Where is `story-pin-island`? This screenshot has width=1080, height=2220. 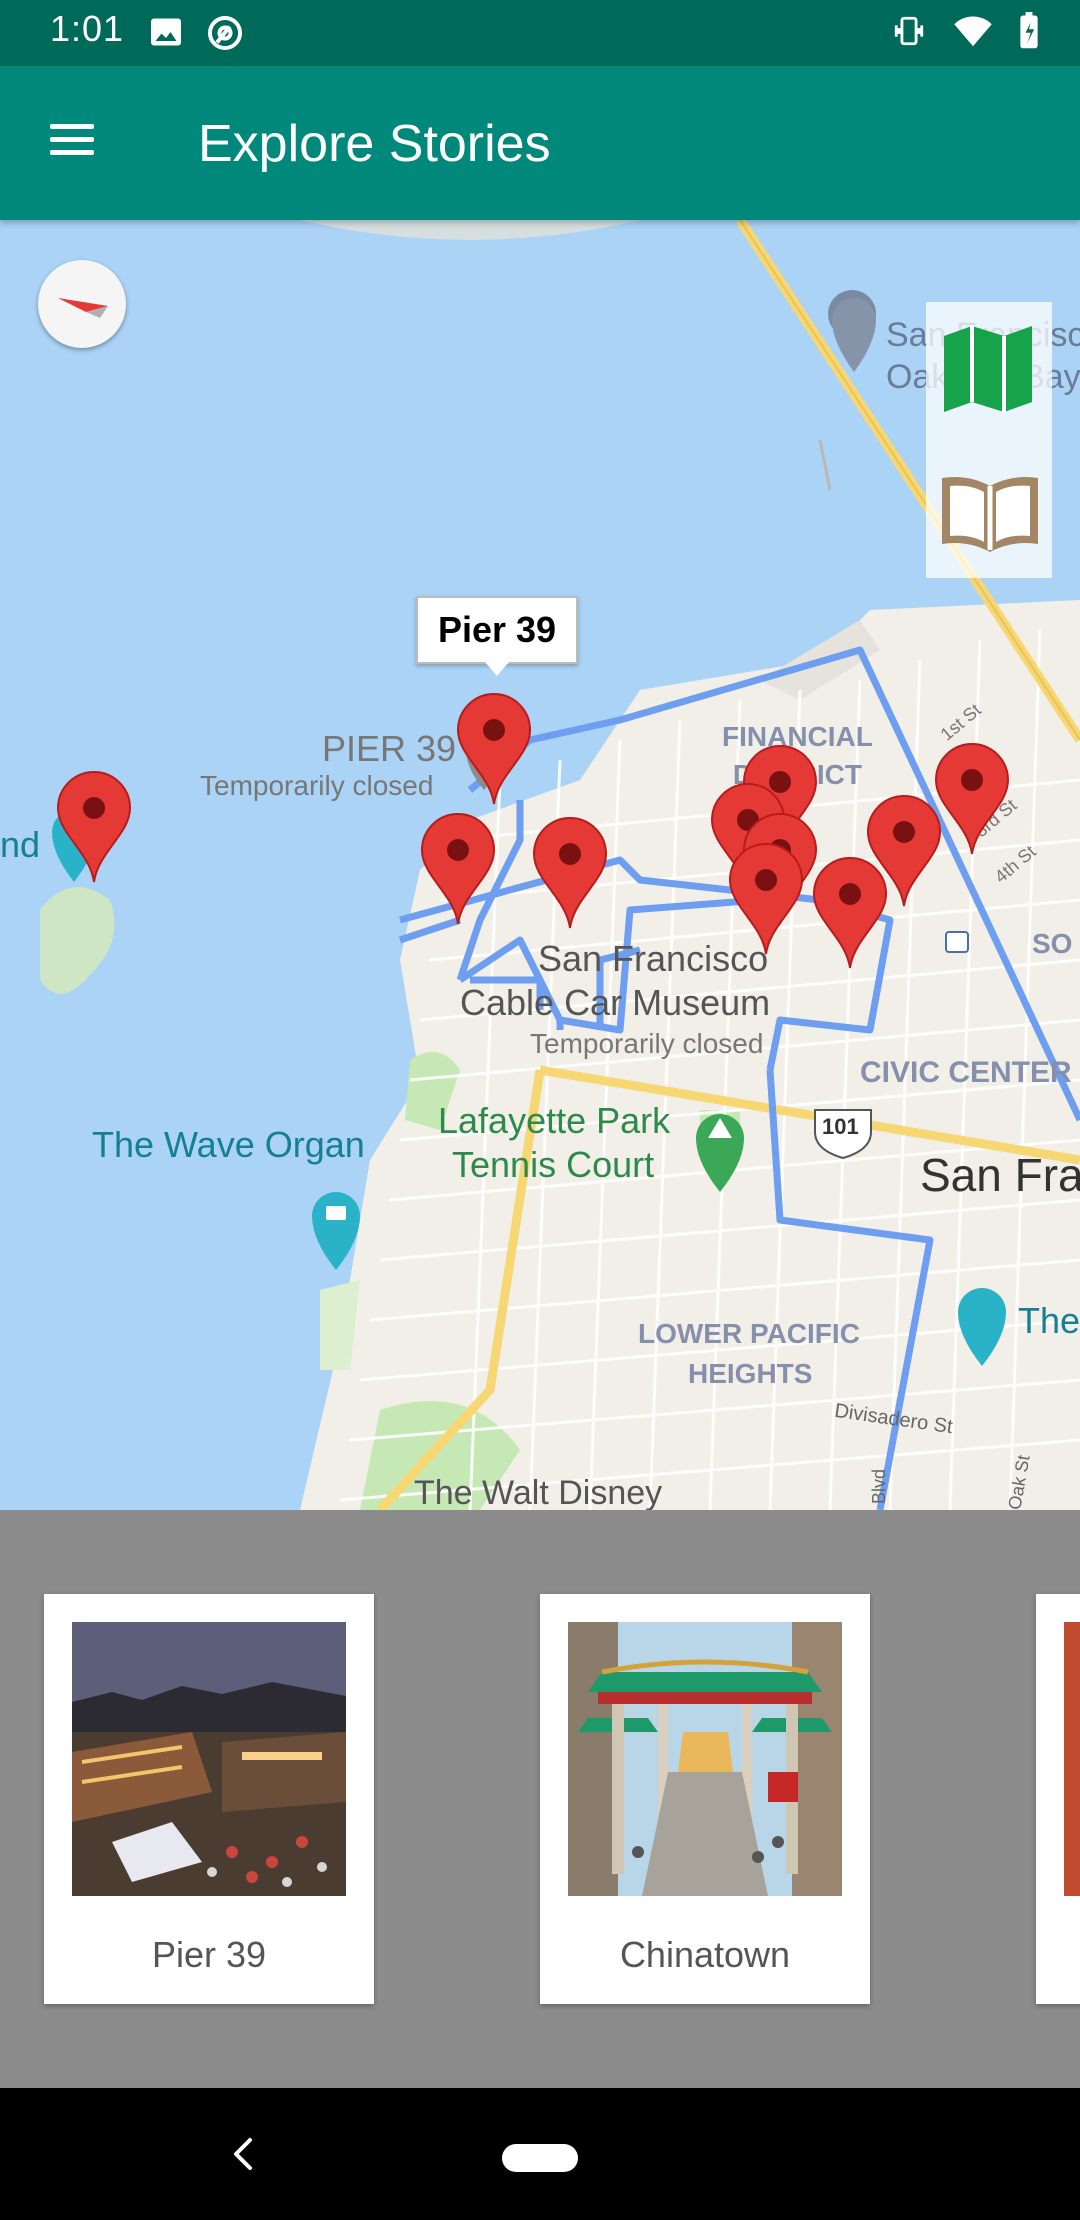 story-pin-island is located at coordinates (94, 827).